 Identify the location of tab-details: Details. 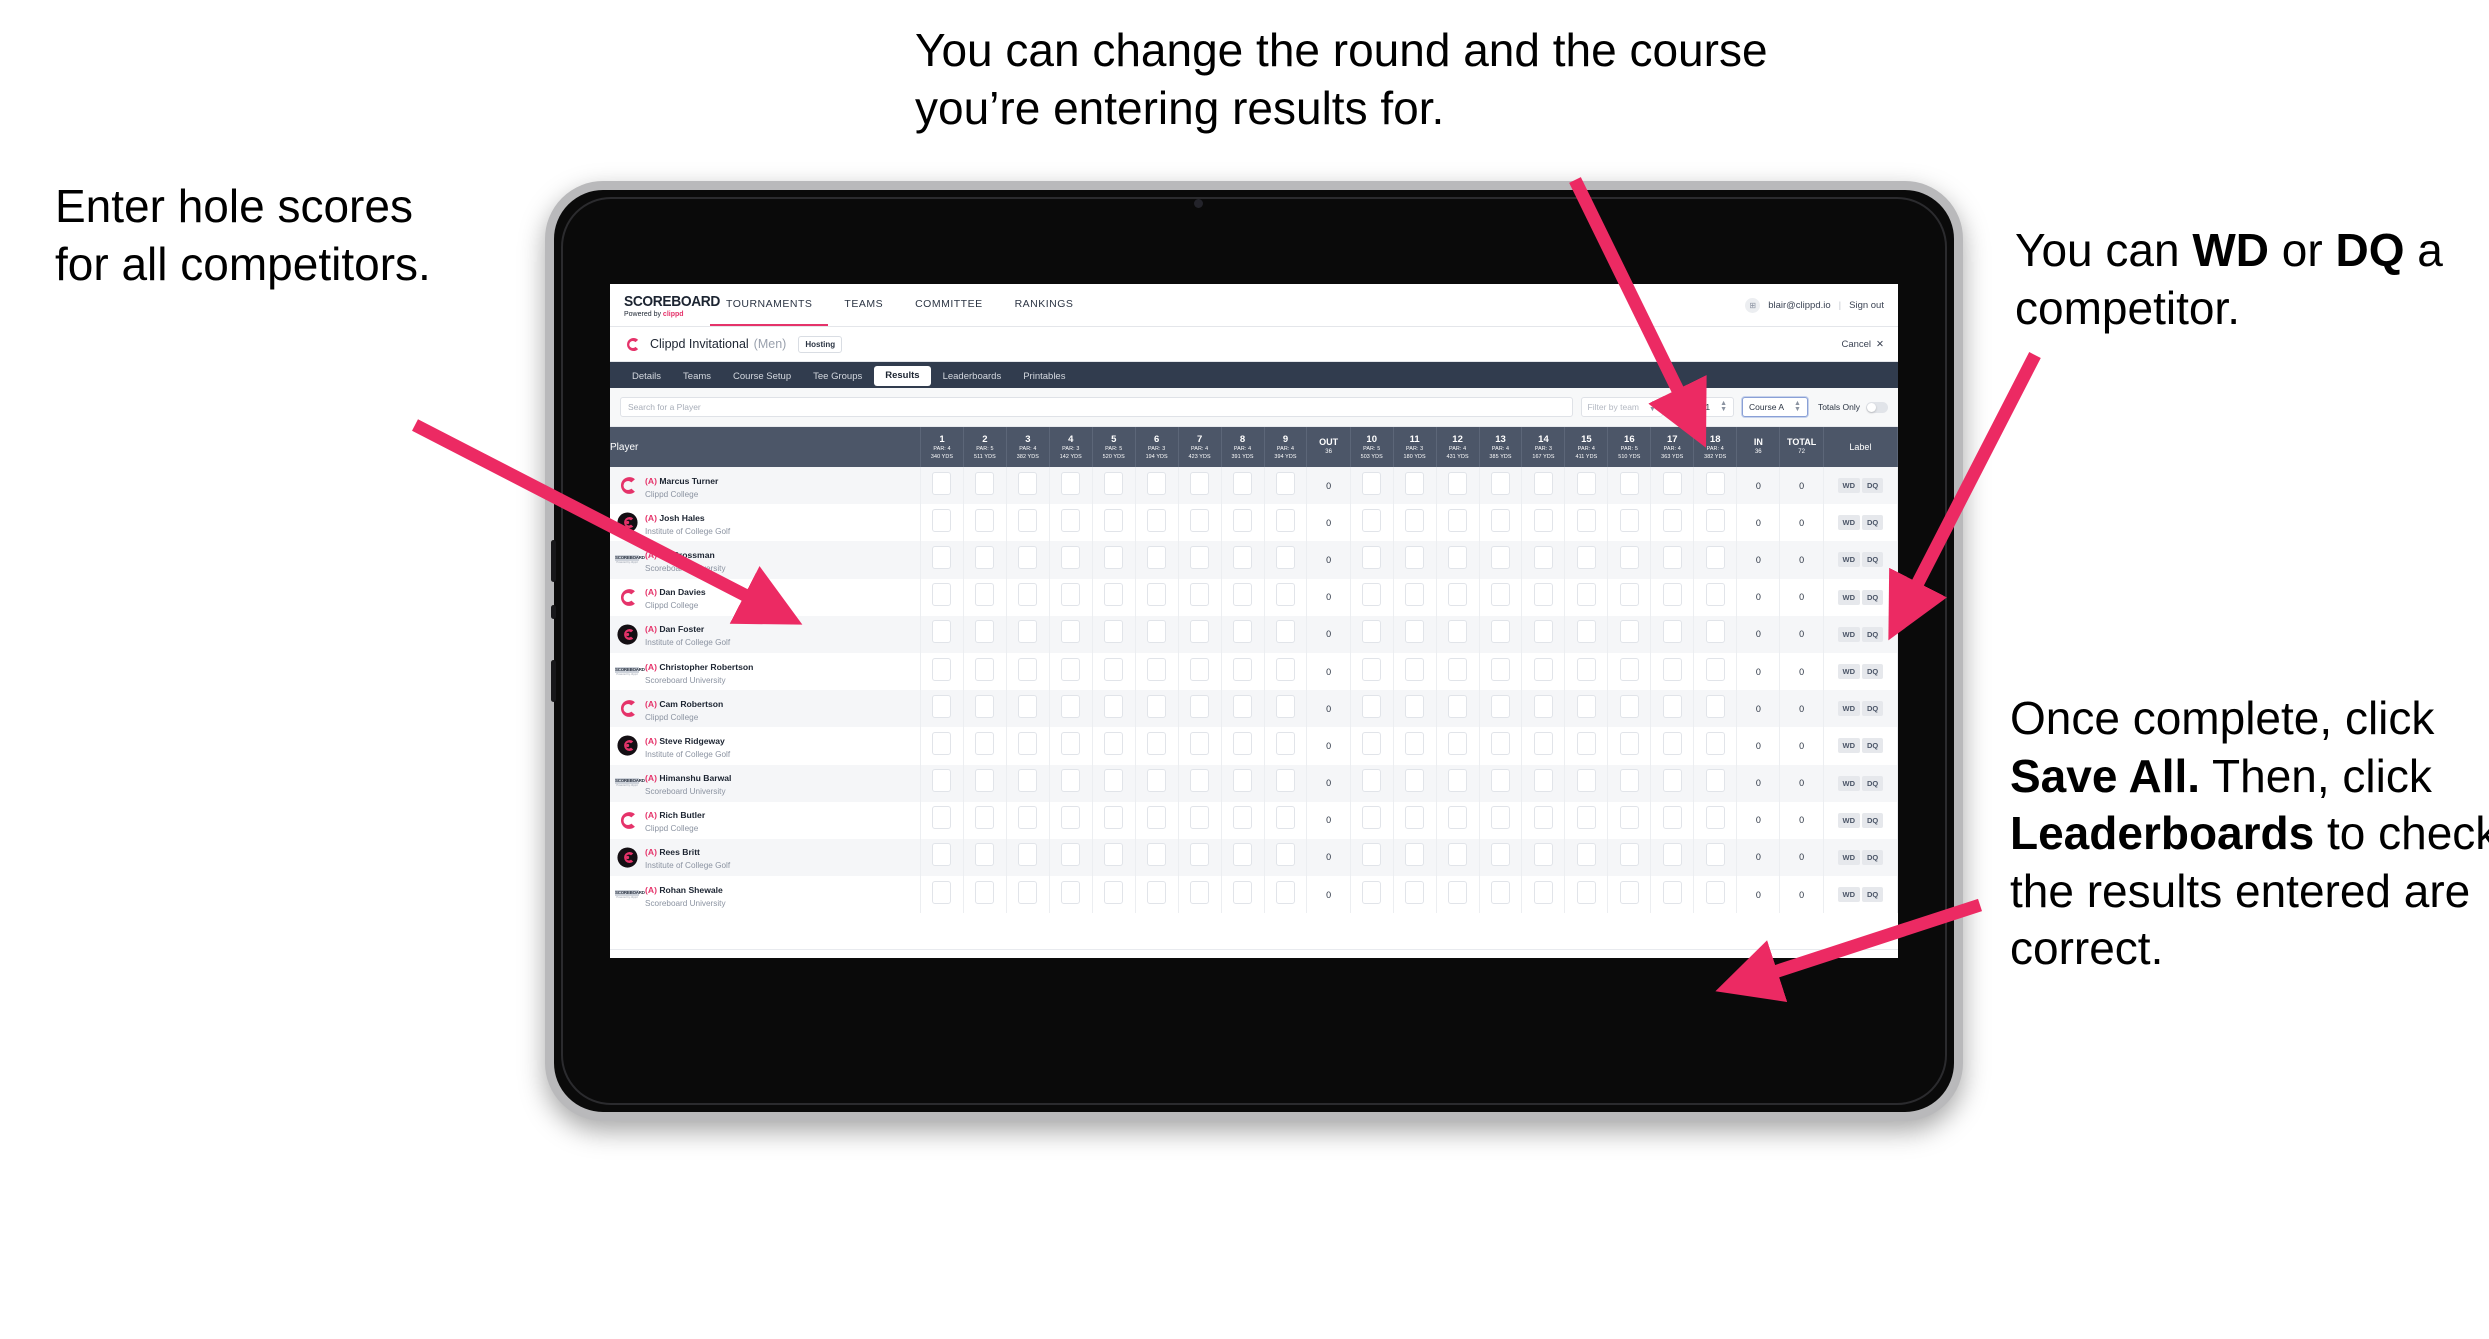
(646, 377).